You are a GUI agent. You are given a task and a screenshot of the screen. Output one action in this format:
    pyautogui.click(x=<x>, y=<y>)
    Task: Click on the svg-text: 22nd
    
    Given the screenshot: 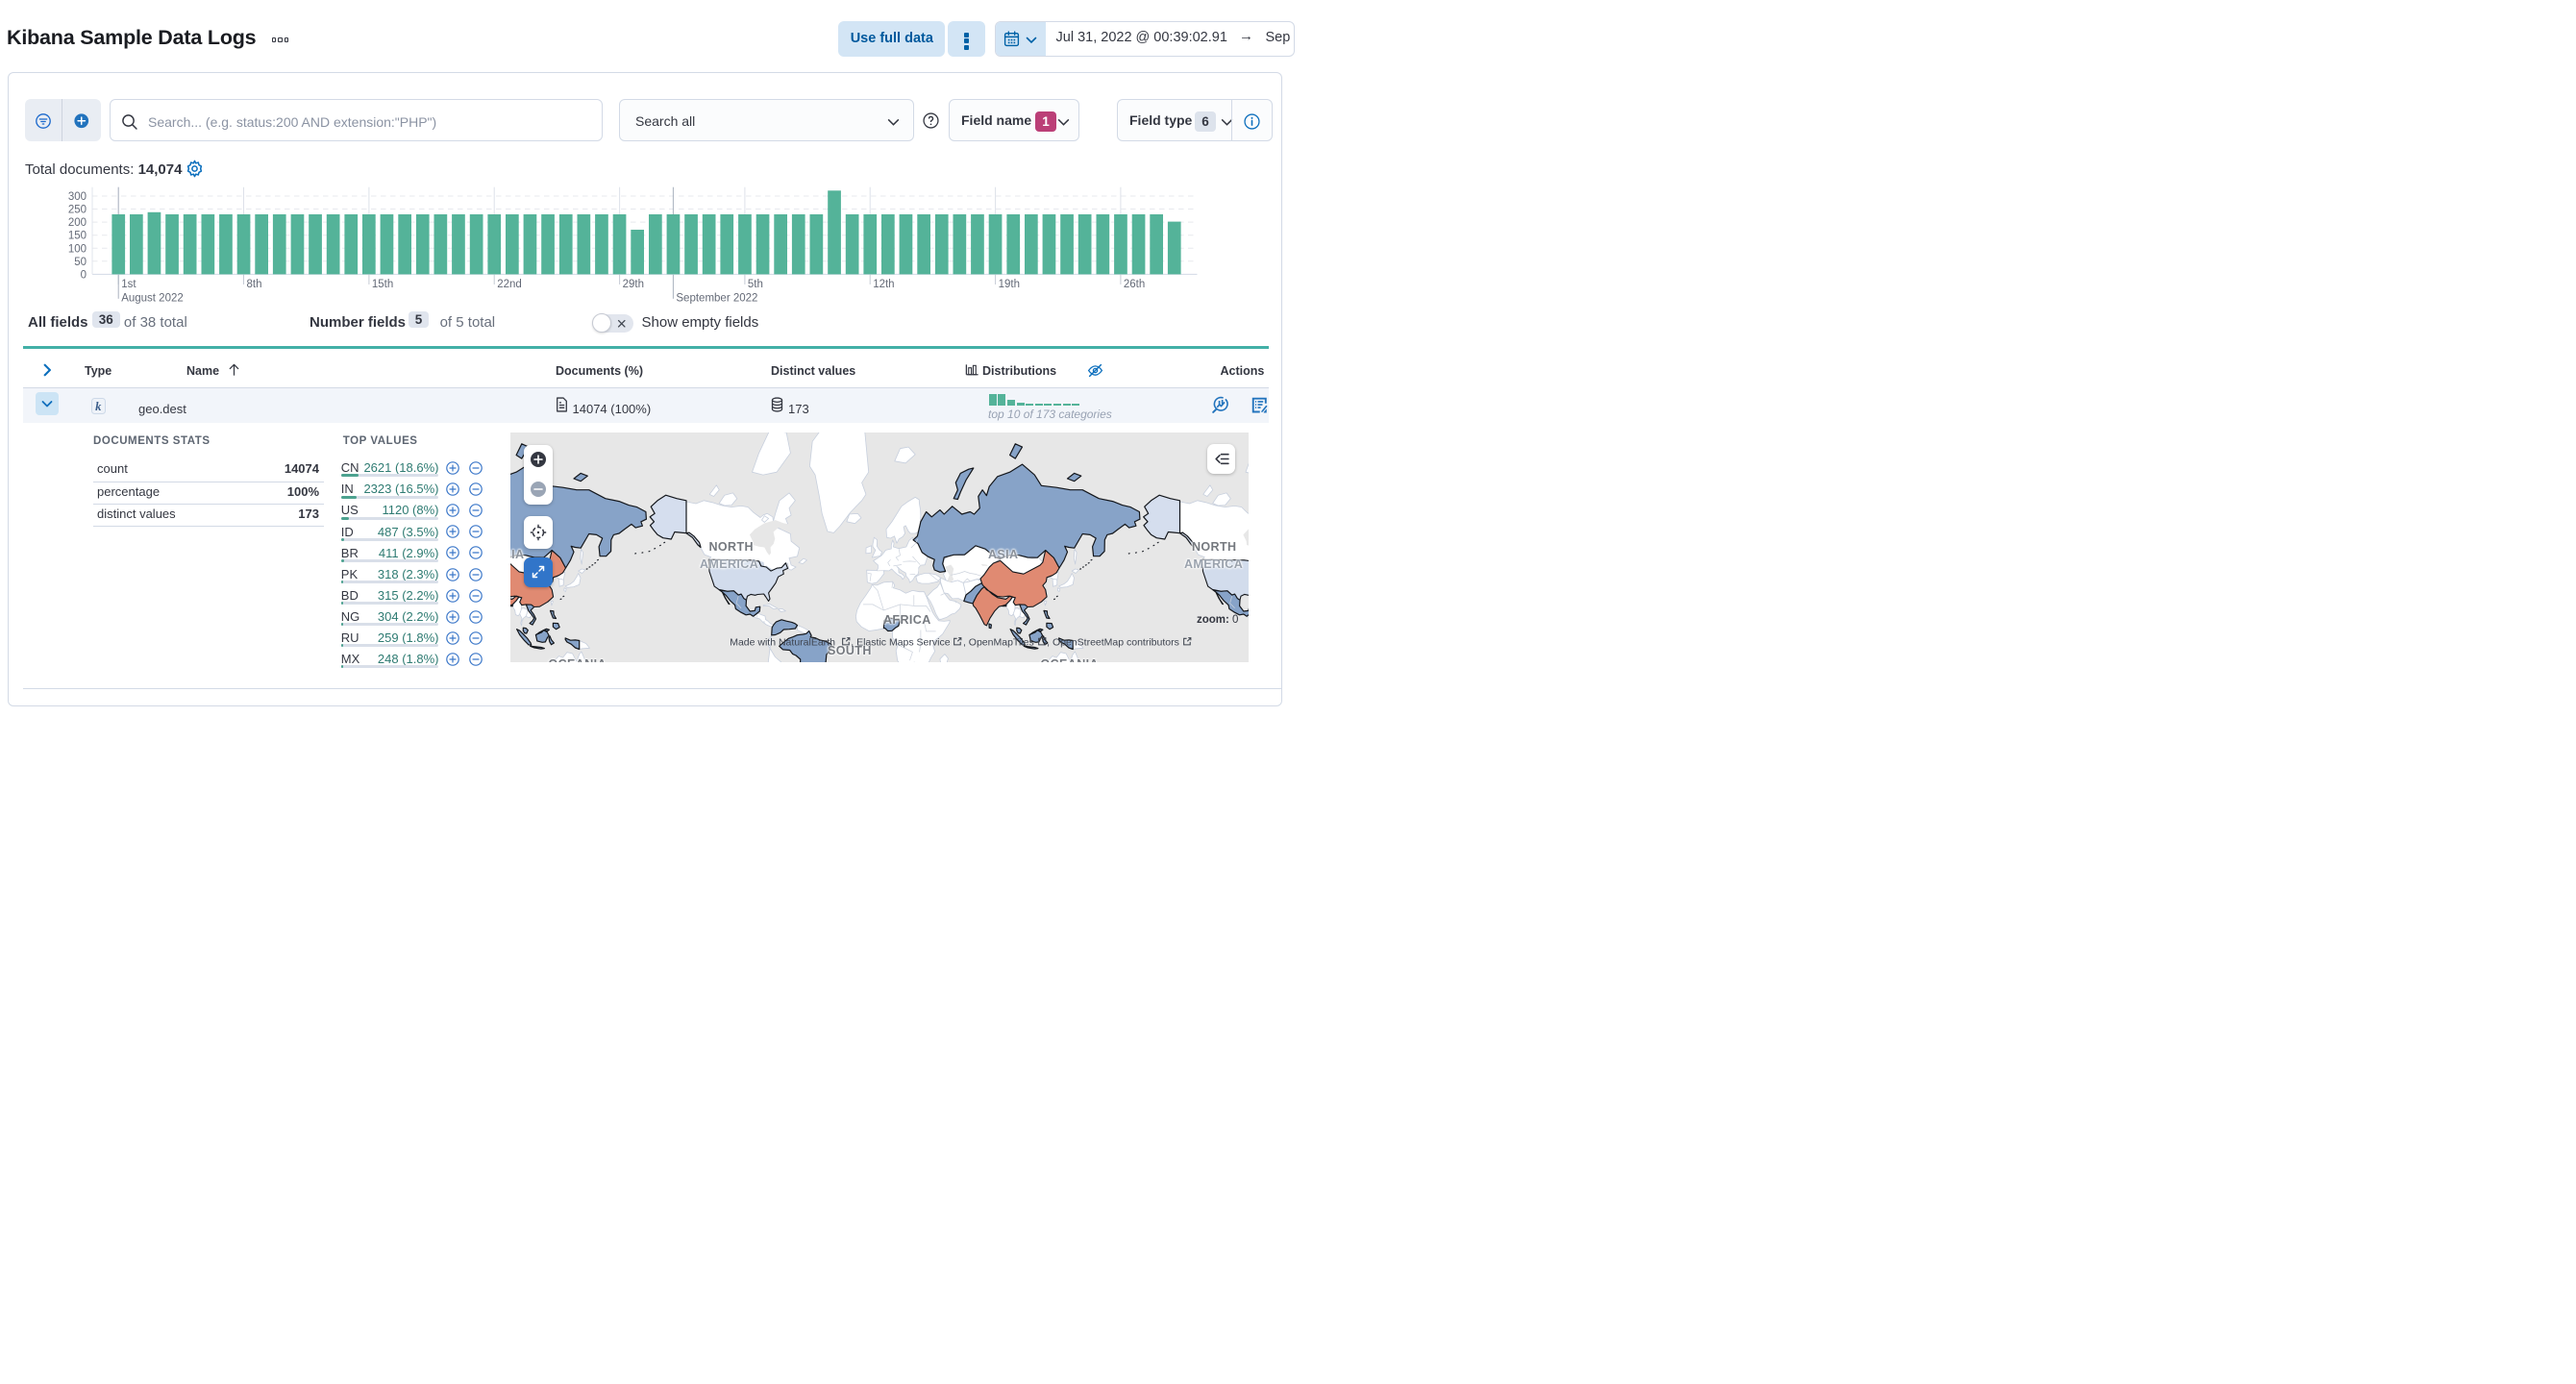 What is the action you would take?
    pyautogui.click(x=510, y=284)
    